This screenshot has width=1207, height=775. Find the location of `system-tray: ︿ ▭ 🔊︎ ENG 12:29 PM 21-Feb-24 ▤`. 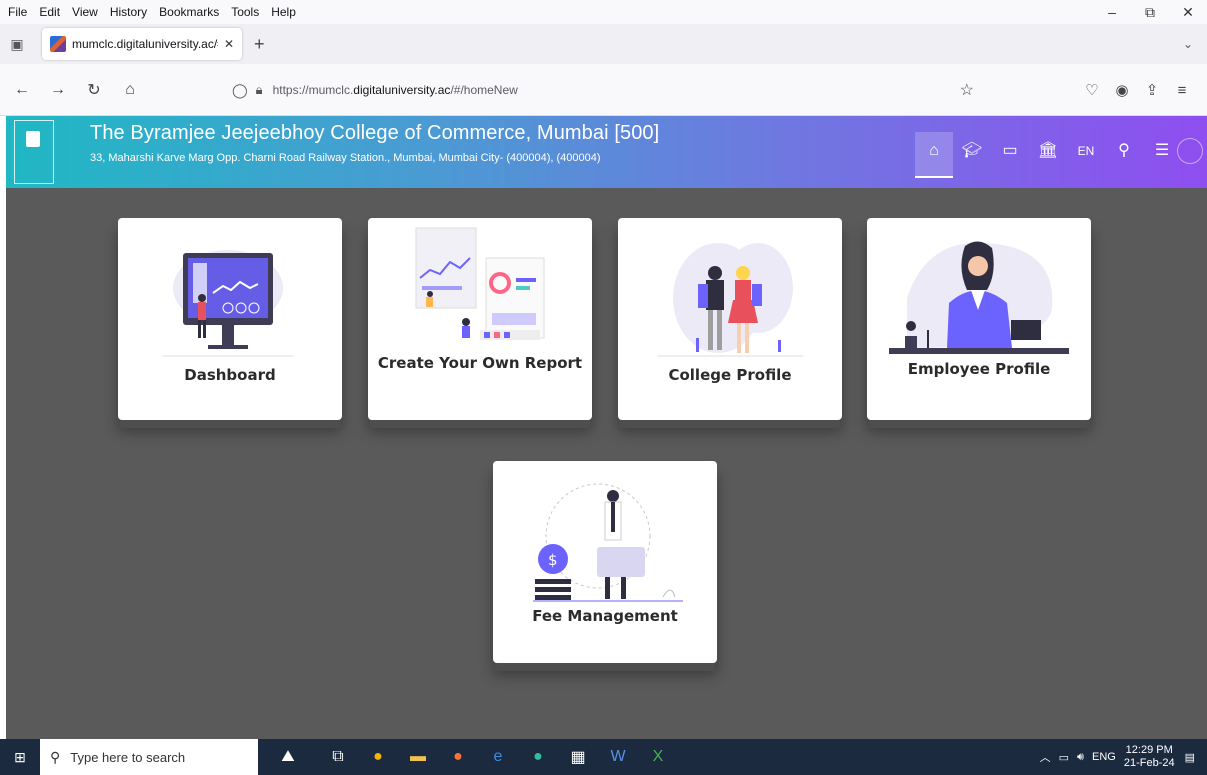

system-tray: ︿ ▭ 🔊︎ ENG 12:29 PM 21-Feb-24 ▤ is located at coordinates (1123, 757).